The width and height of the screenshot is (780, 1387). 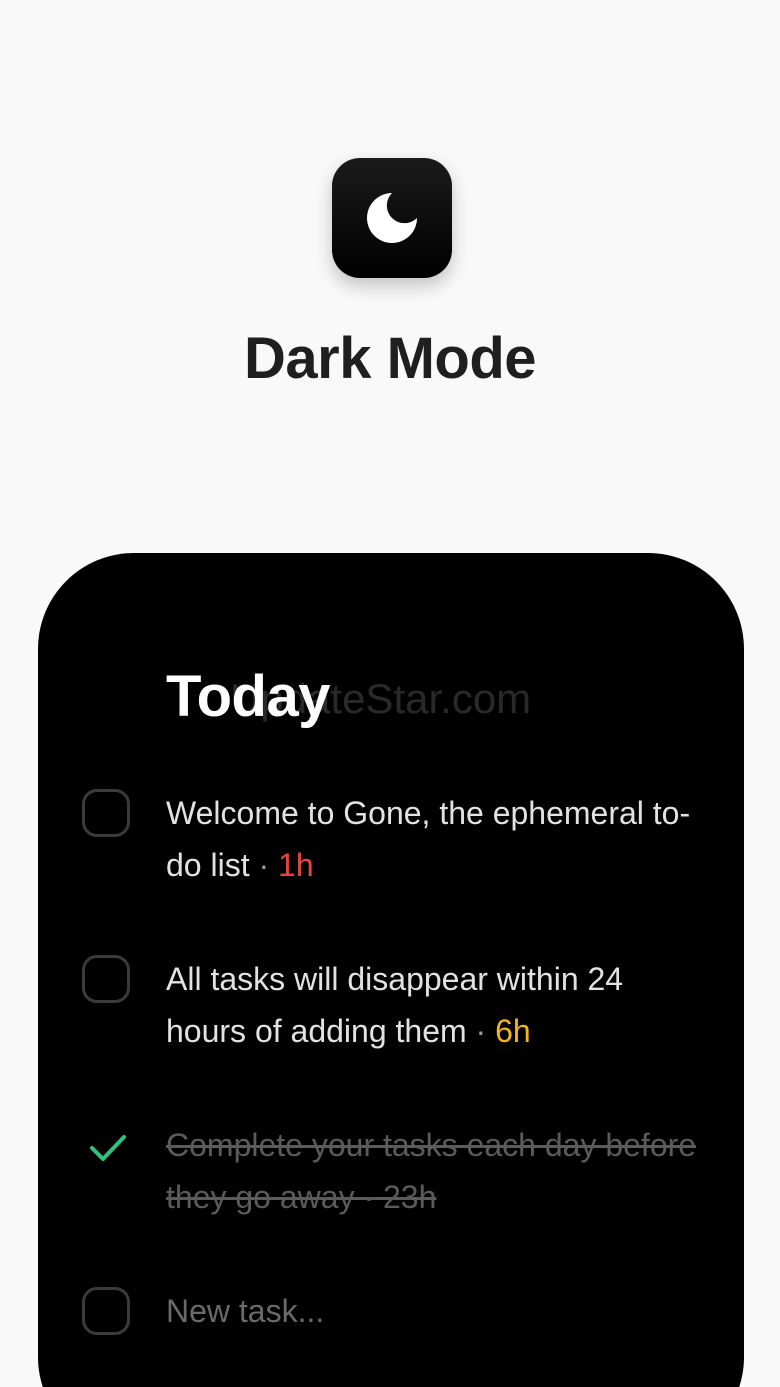 I want to click on task-age: 1h, so click(x=296, y=865).